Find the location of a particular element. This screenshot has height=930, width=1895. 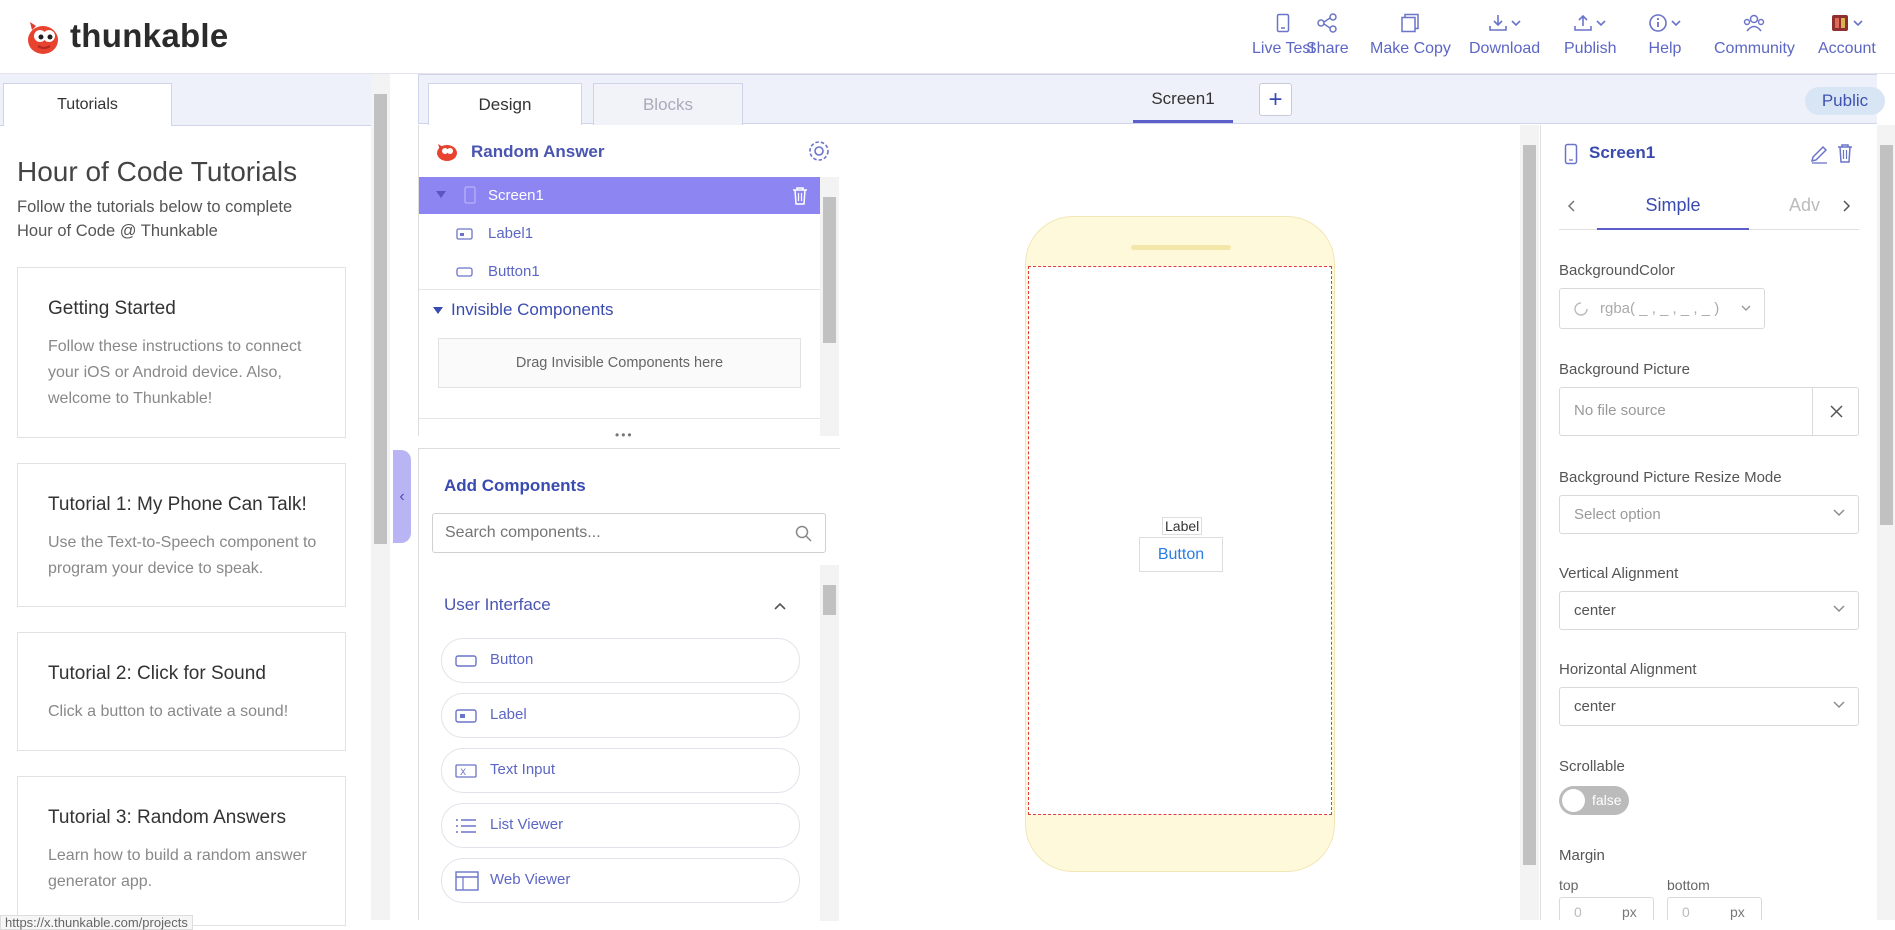

make-copy-button: Make Copy is located at coordinates (1410, 37).